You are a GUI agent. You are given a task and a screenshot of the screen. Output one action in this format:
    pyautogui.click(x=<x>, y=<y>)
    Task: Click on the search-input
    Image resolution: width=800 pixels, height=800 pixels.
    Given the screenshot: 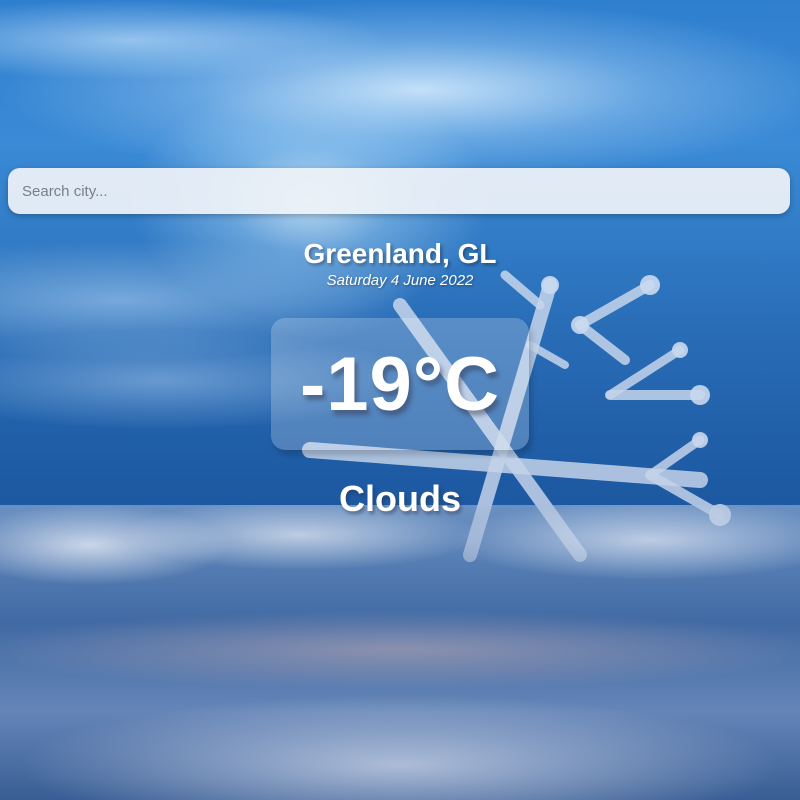 What is the action you would take?
    pyautogui.click(x=399, y=191)
    